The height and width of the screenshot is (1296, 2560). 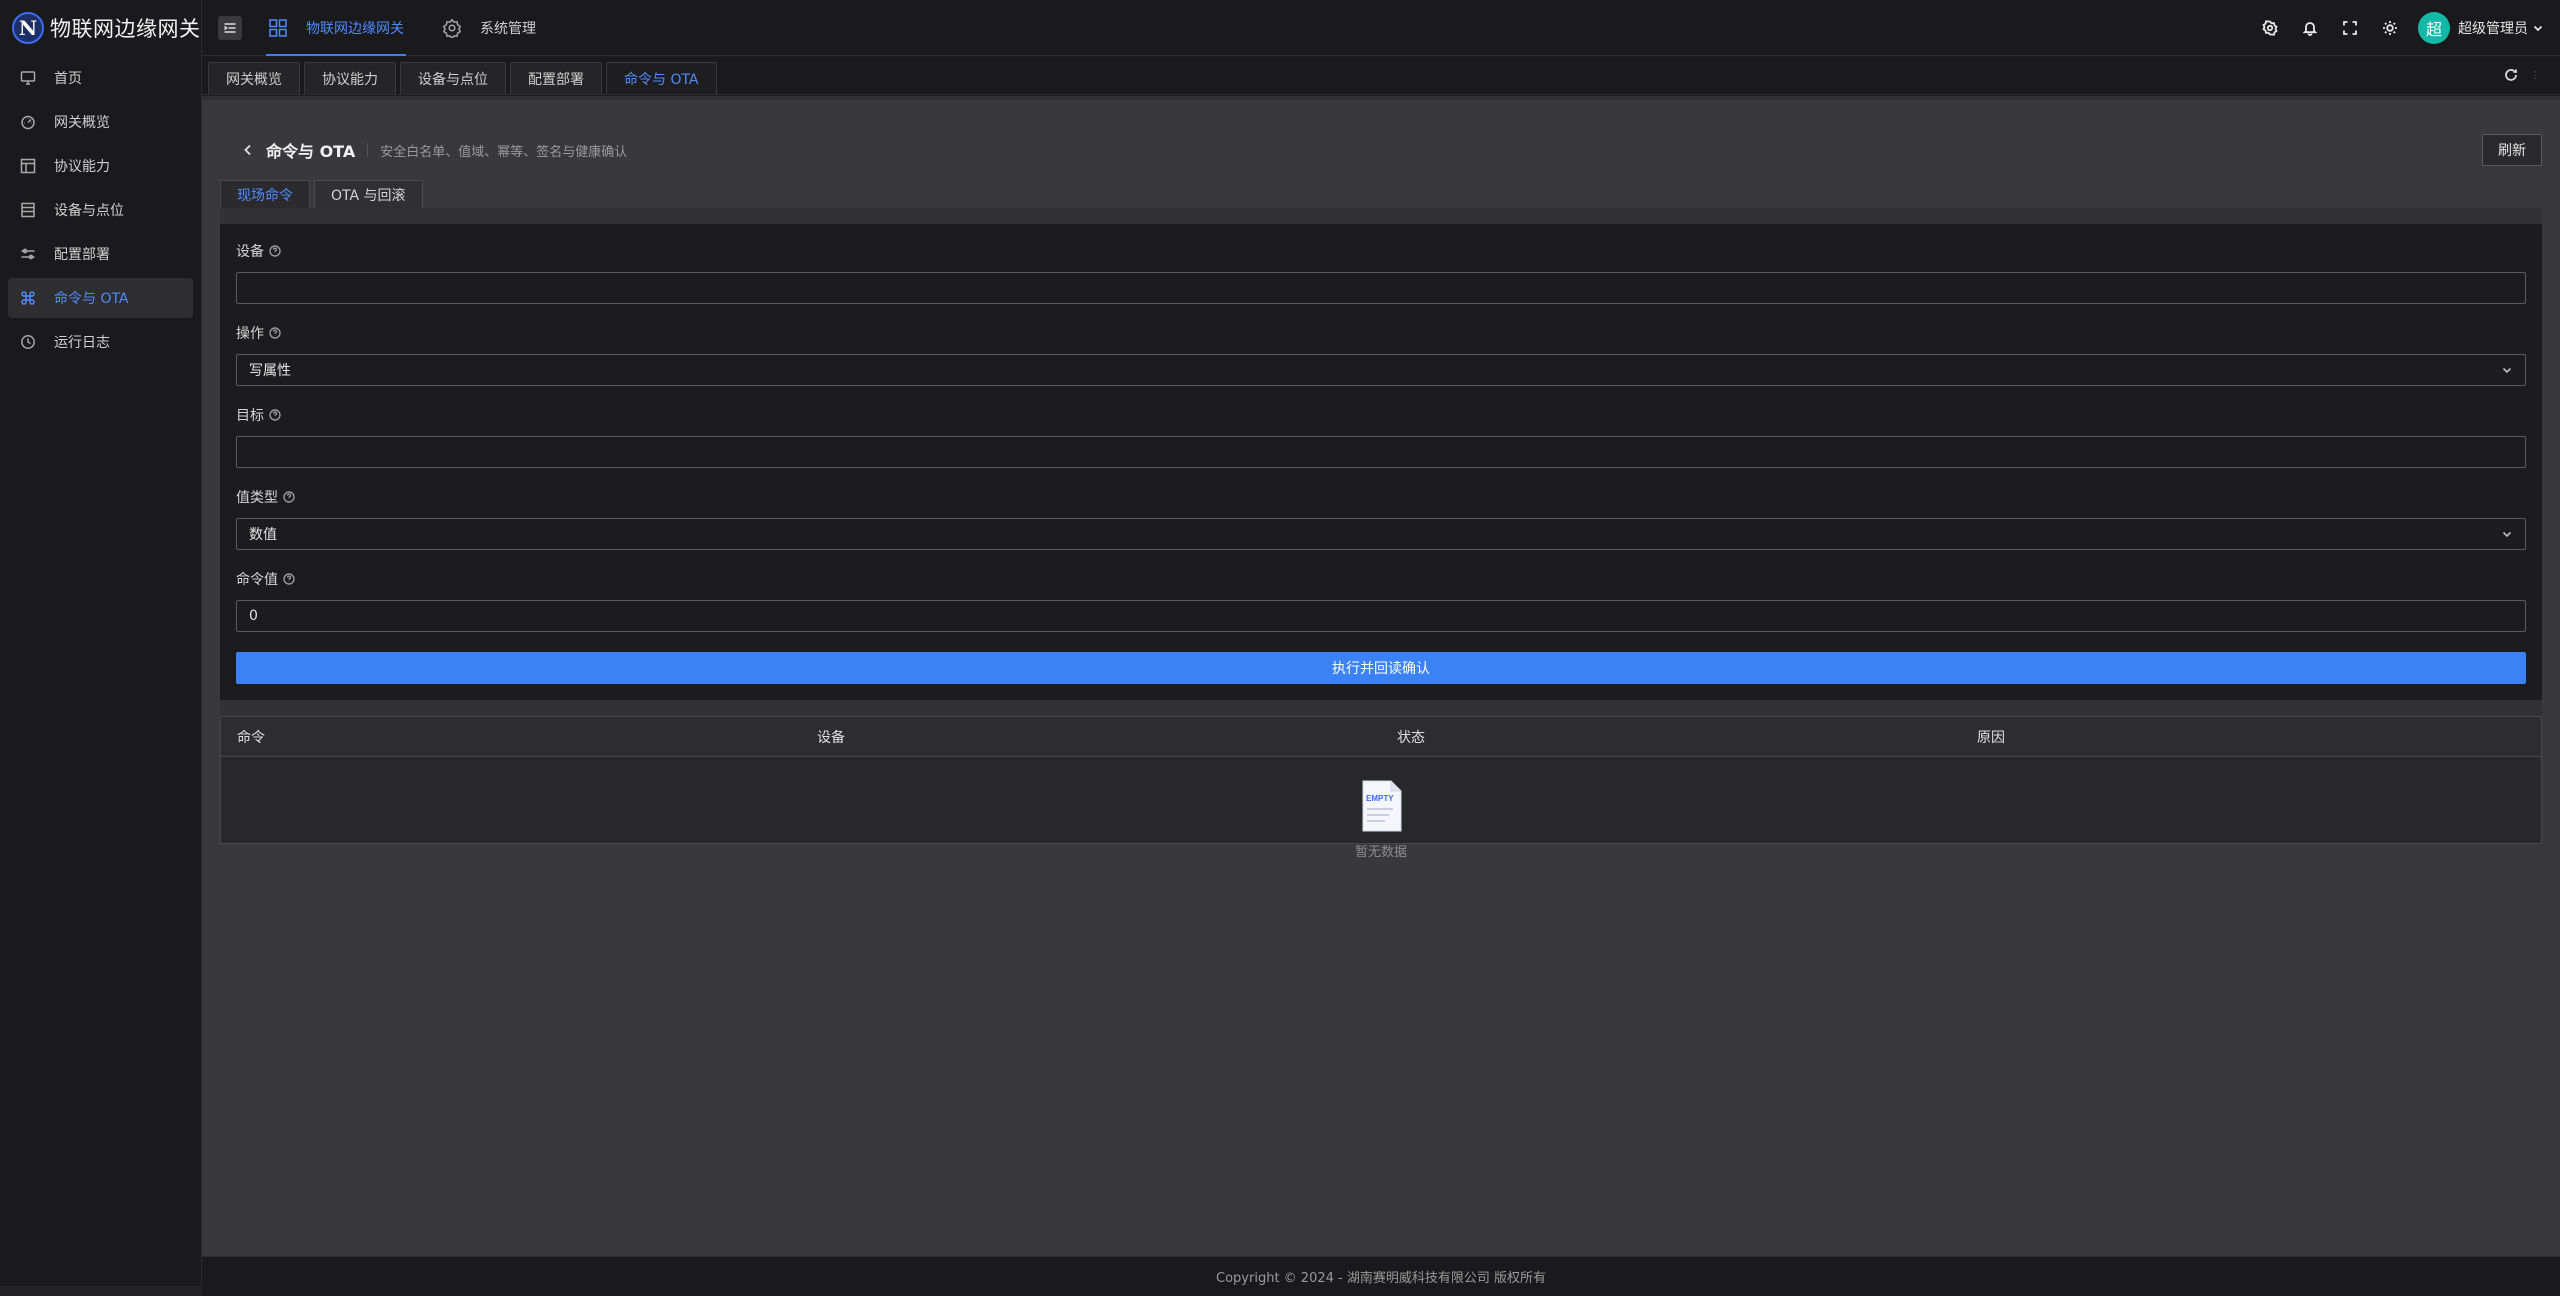 I want to click on sidebar-item-label: 运行日志, so click(x=82, y=343).